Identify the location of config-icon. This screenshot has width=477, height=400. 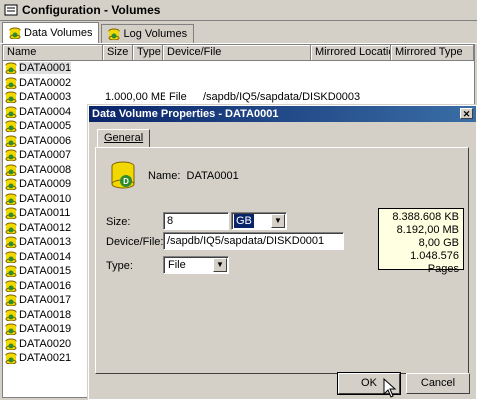
(11, 10).